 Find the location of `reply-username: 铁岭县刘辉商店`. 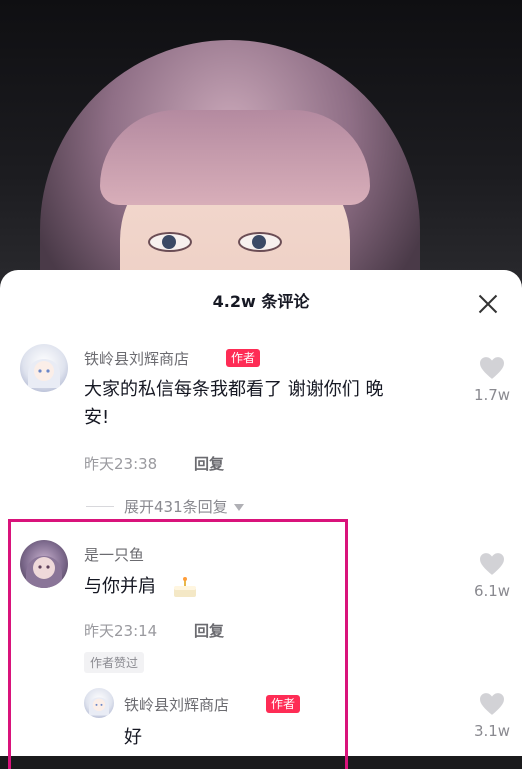

reply-username: 铁岭县刘辉商店 is located at coordinates (176, 704).